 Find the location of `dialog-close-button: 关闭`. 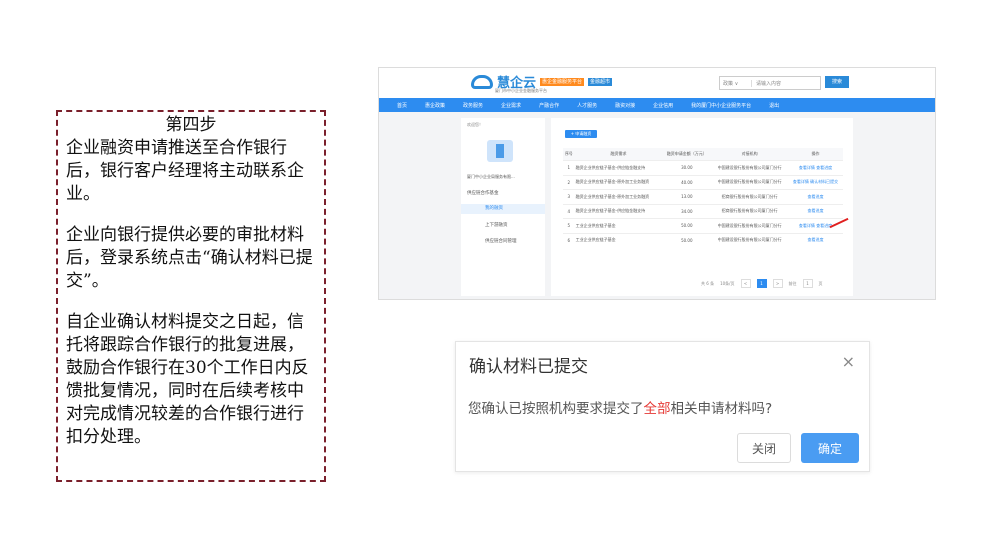

dialog-close-button: 关闭 is located at coordinates (764, 448).